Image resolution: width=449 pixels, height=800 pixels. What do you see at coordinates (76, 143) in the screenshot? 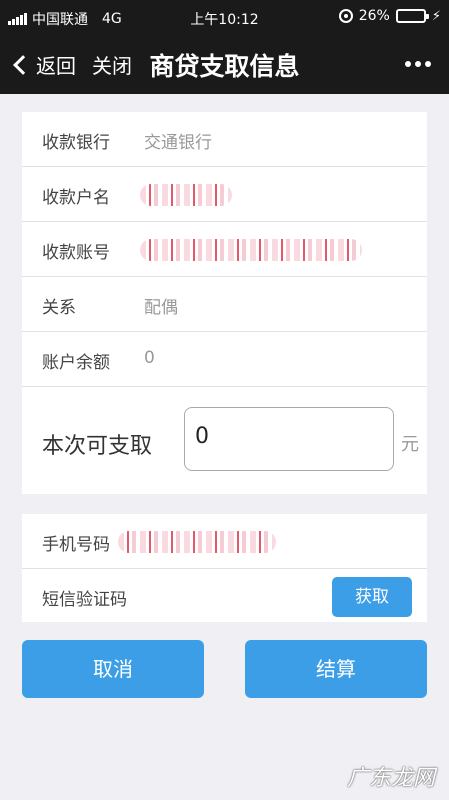
I see `bank-label: 收款银行` at bounding box center [76, 143].